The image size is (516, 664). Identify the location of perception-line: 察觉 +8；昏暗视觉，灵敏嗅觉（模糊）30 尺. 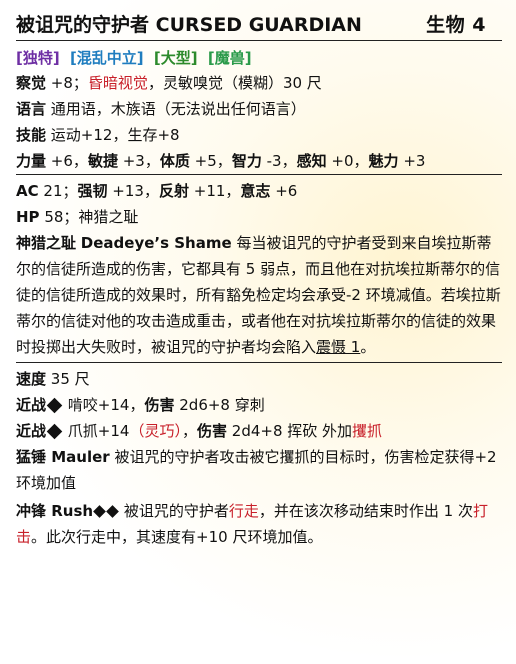
(259, 83).